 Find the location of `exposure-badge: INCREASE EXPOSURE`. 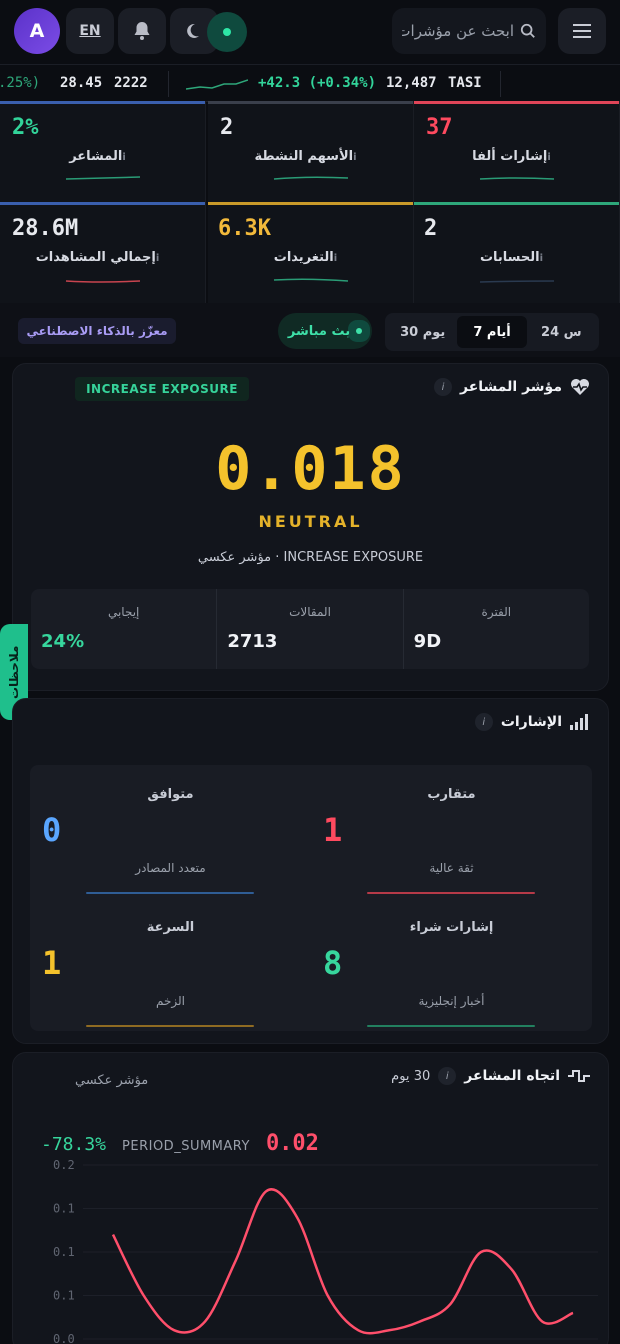

exposure-badge: INCREASE EXPOSURE is located at coordinates (162, 389).